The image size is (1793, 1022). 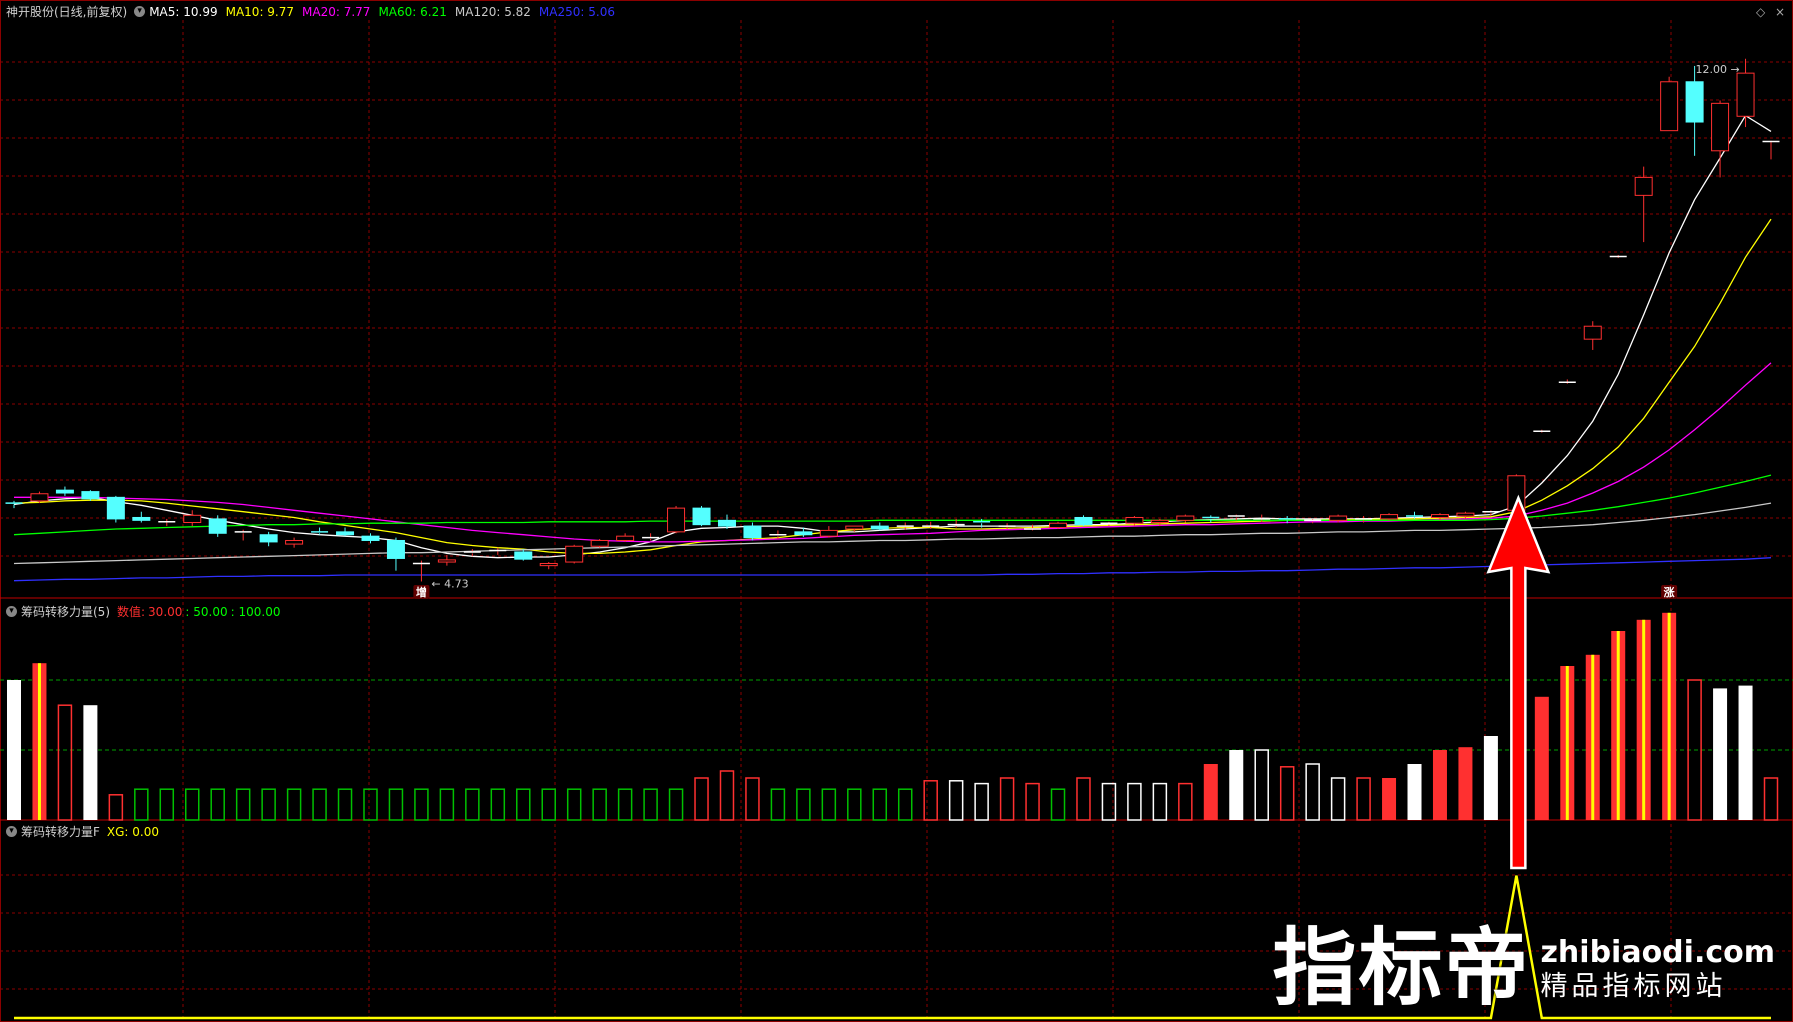 I want to click on diamond-icon: ◇, so click(x=1761, y=12).